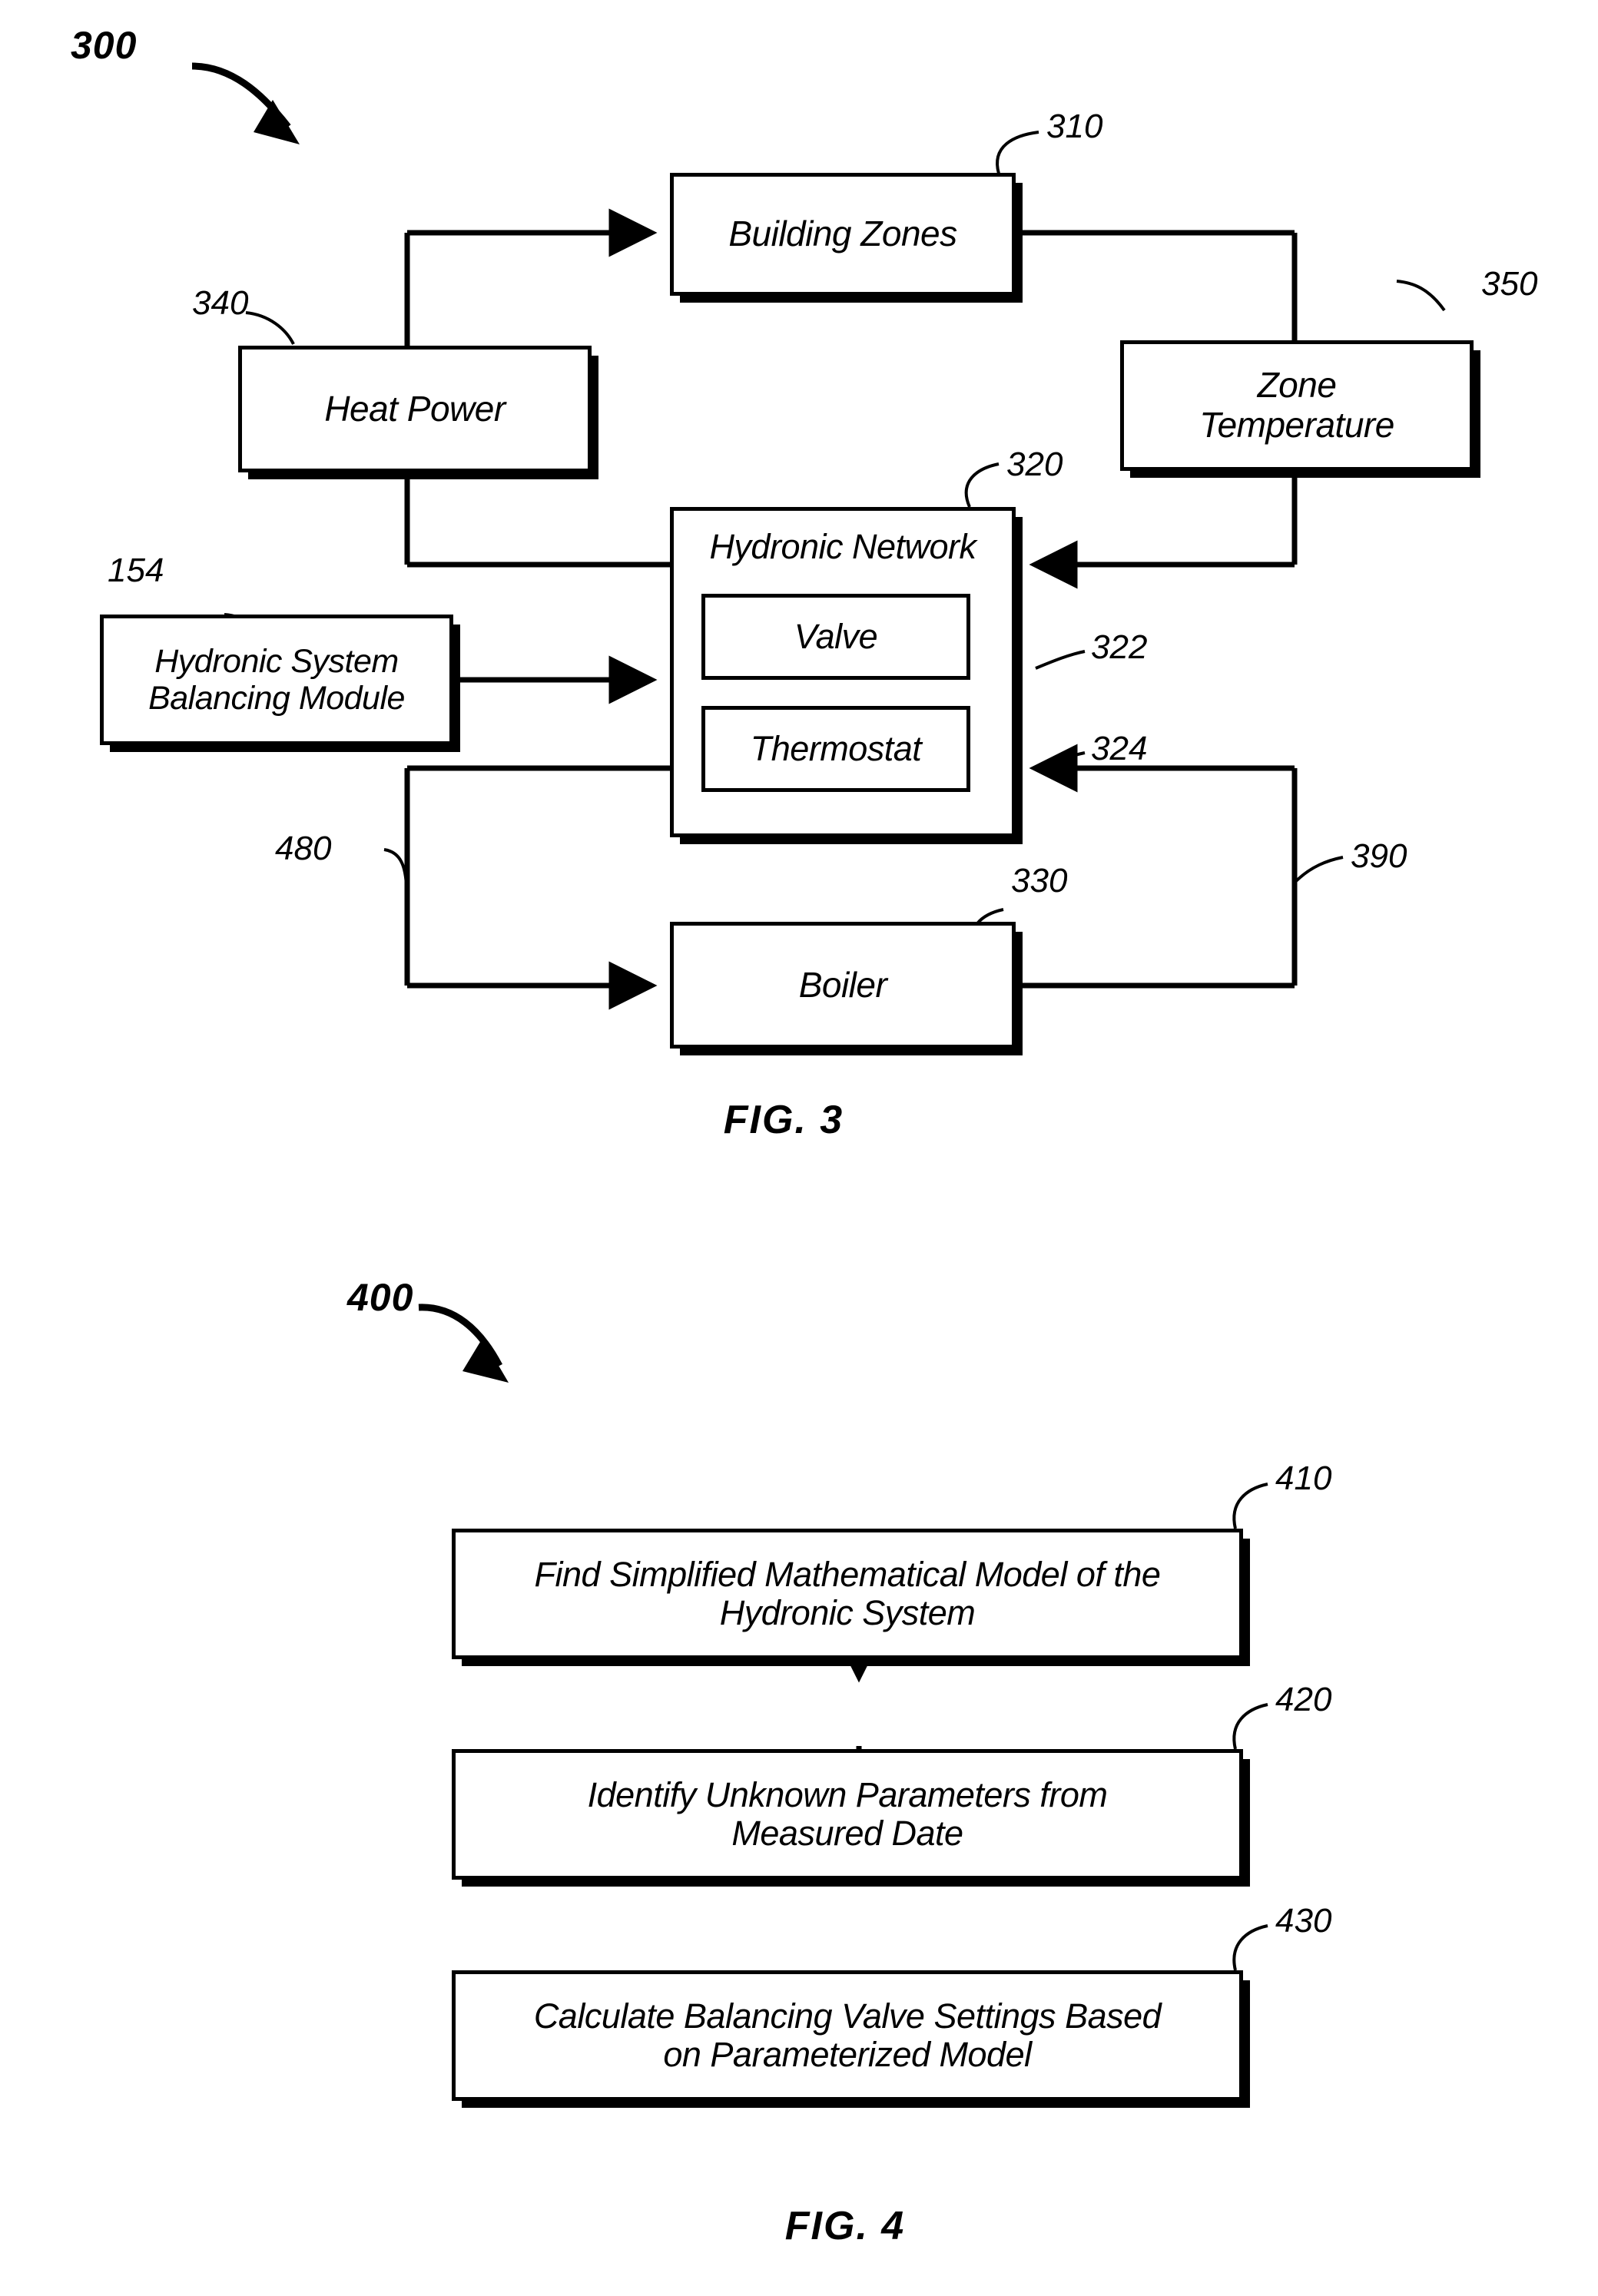 Image resolution: width=1598 pixels, height=2296 pixels. Describe the element at coordinates (1303, 1478) in the screenshot. I see `ref-410: 410` at that location.